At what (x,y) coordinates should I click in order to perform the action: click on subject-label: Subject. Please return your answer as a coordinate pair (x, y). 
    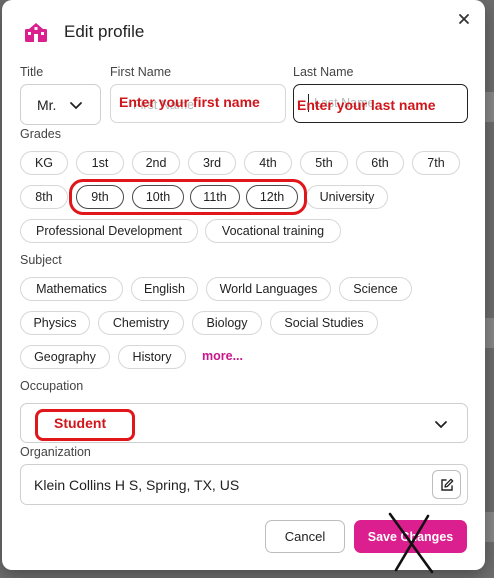
    Looking at the image, I should click on (41, 260).